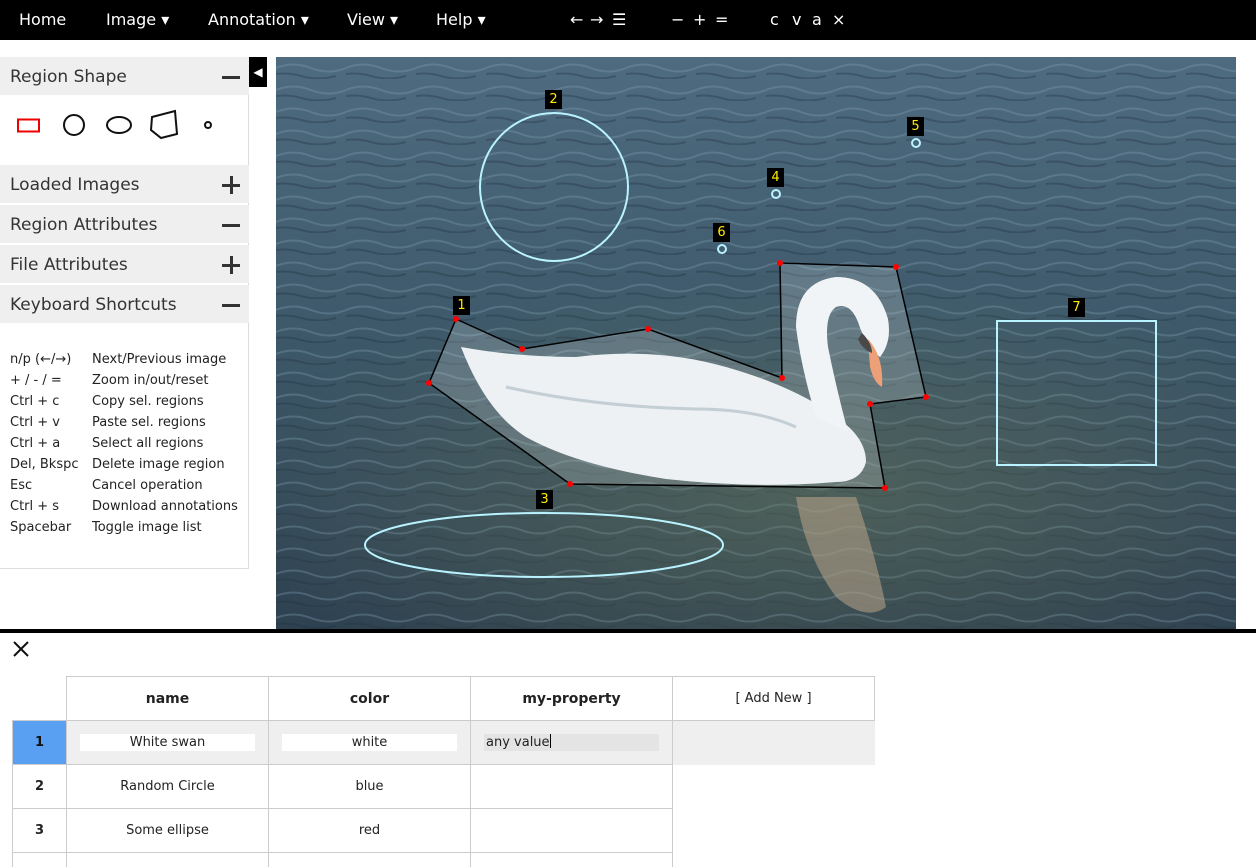  What do you see at coordinates (40, 699) in the screenshot?
I see `corner-cell` at bounding box center [40, 699].